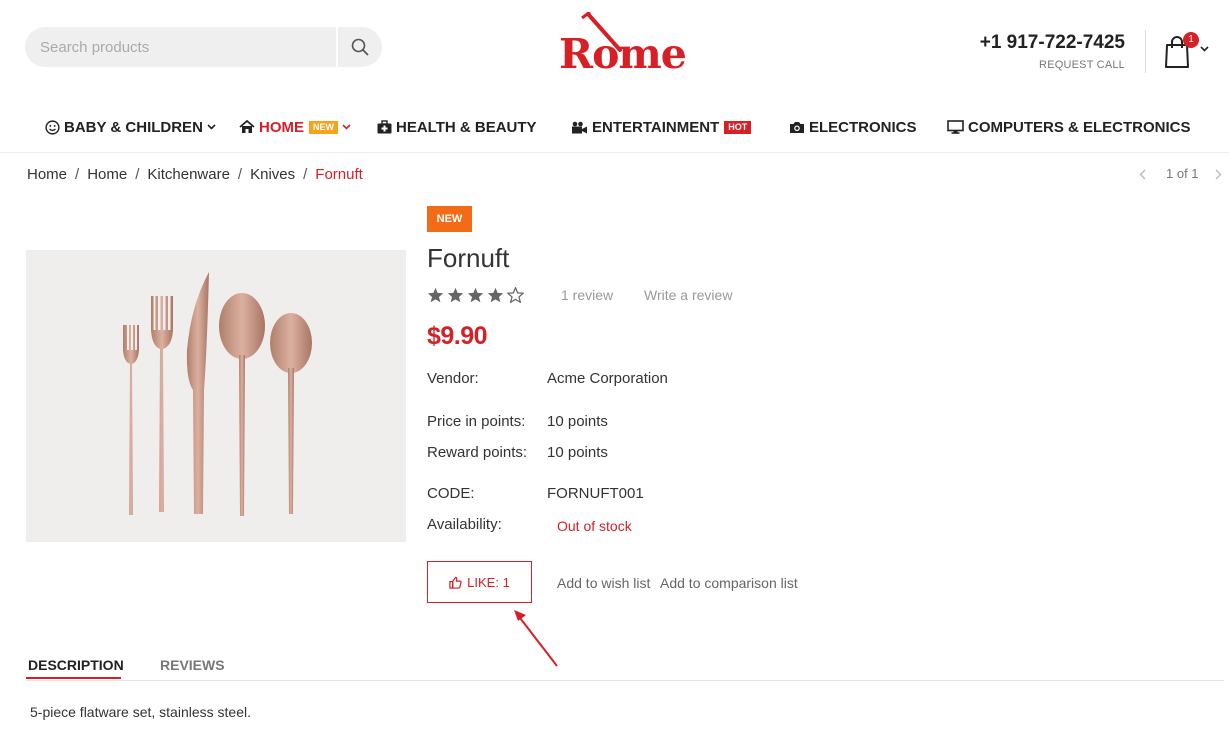 This screenshot has width=1229, height=731. Describe the element at coordinates (623, 54) in the screenshot. I see `logo-text: Rome` at that location.